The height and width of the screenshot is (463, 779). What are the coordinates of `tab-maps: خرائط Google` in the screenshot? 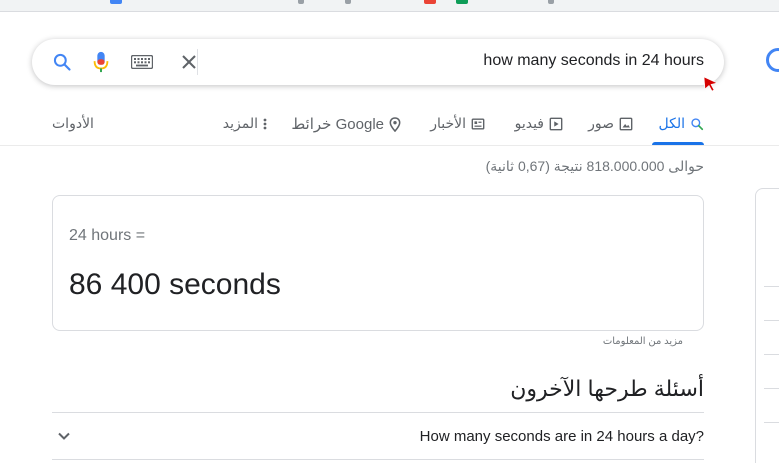 It's located at (346, 124).